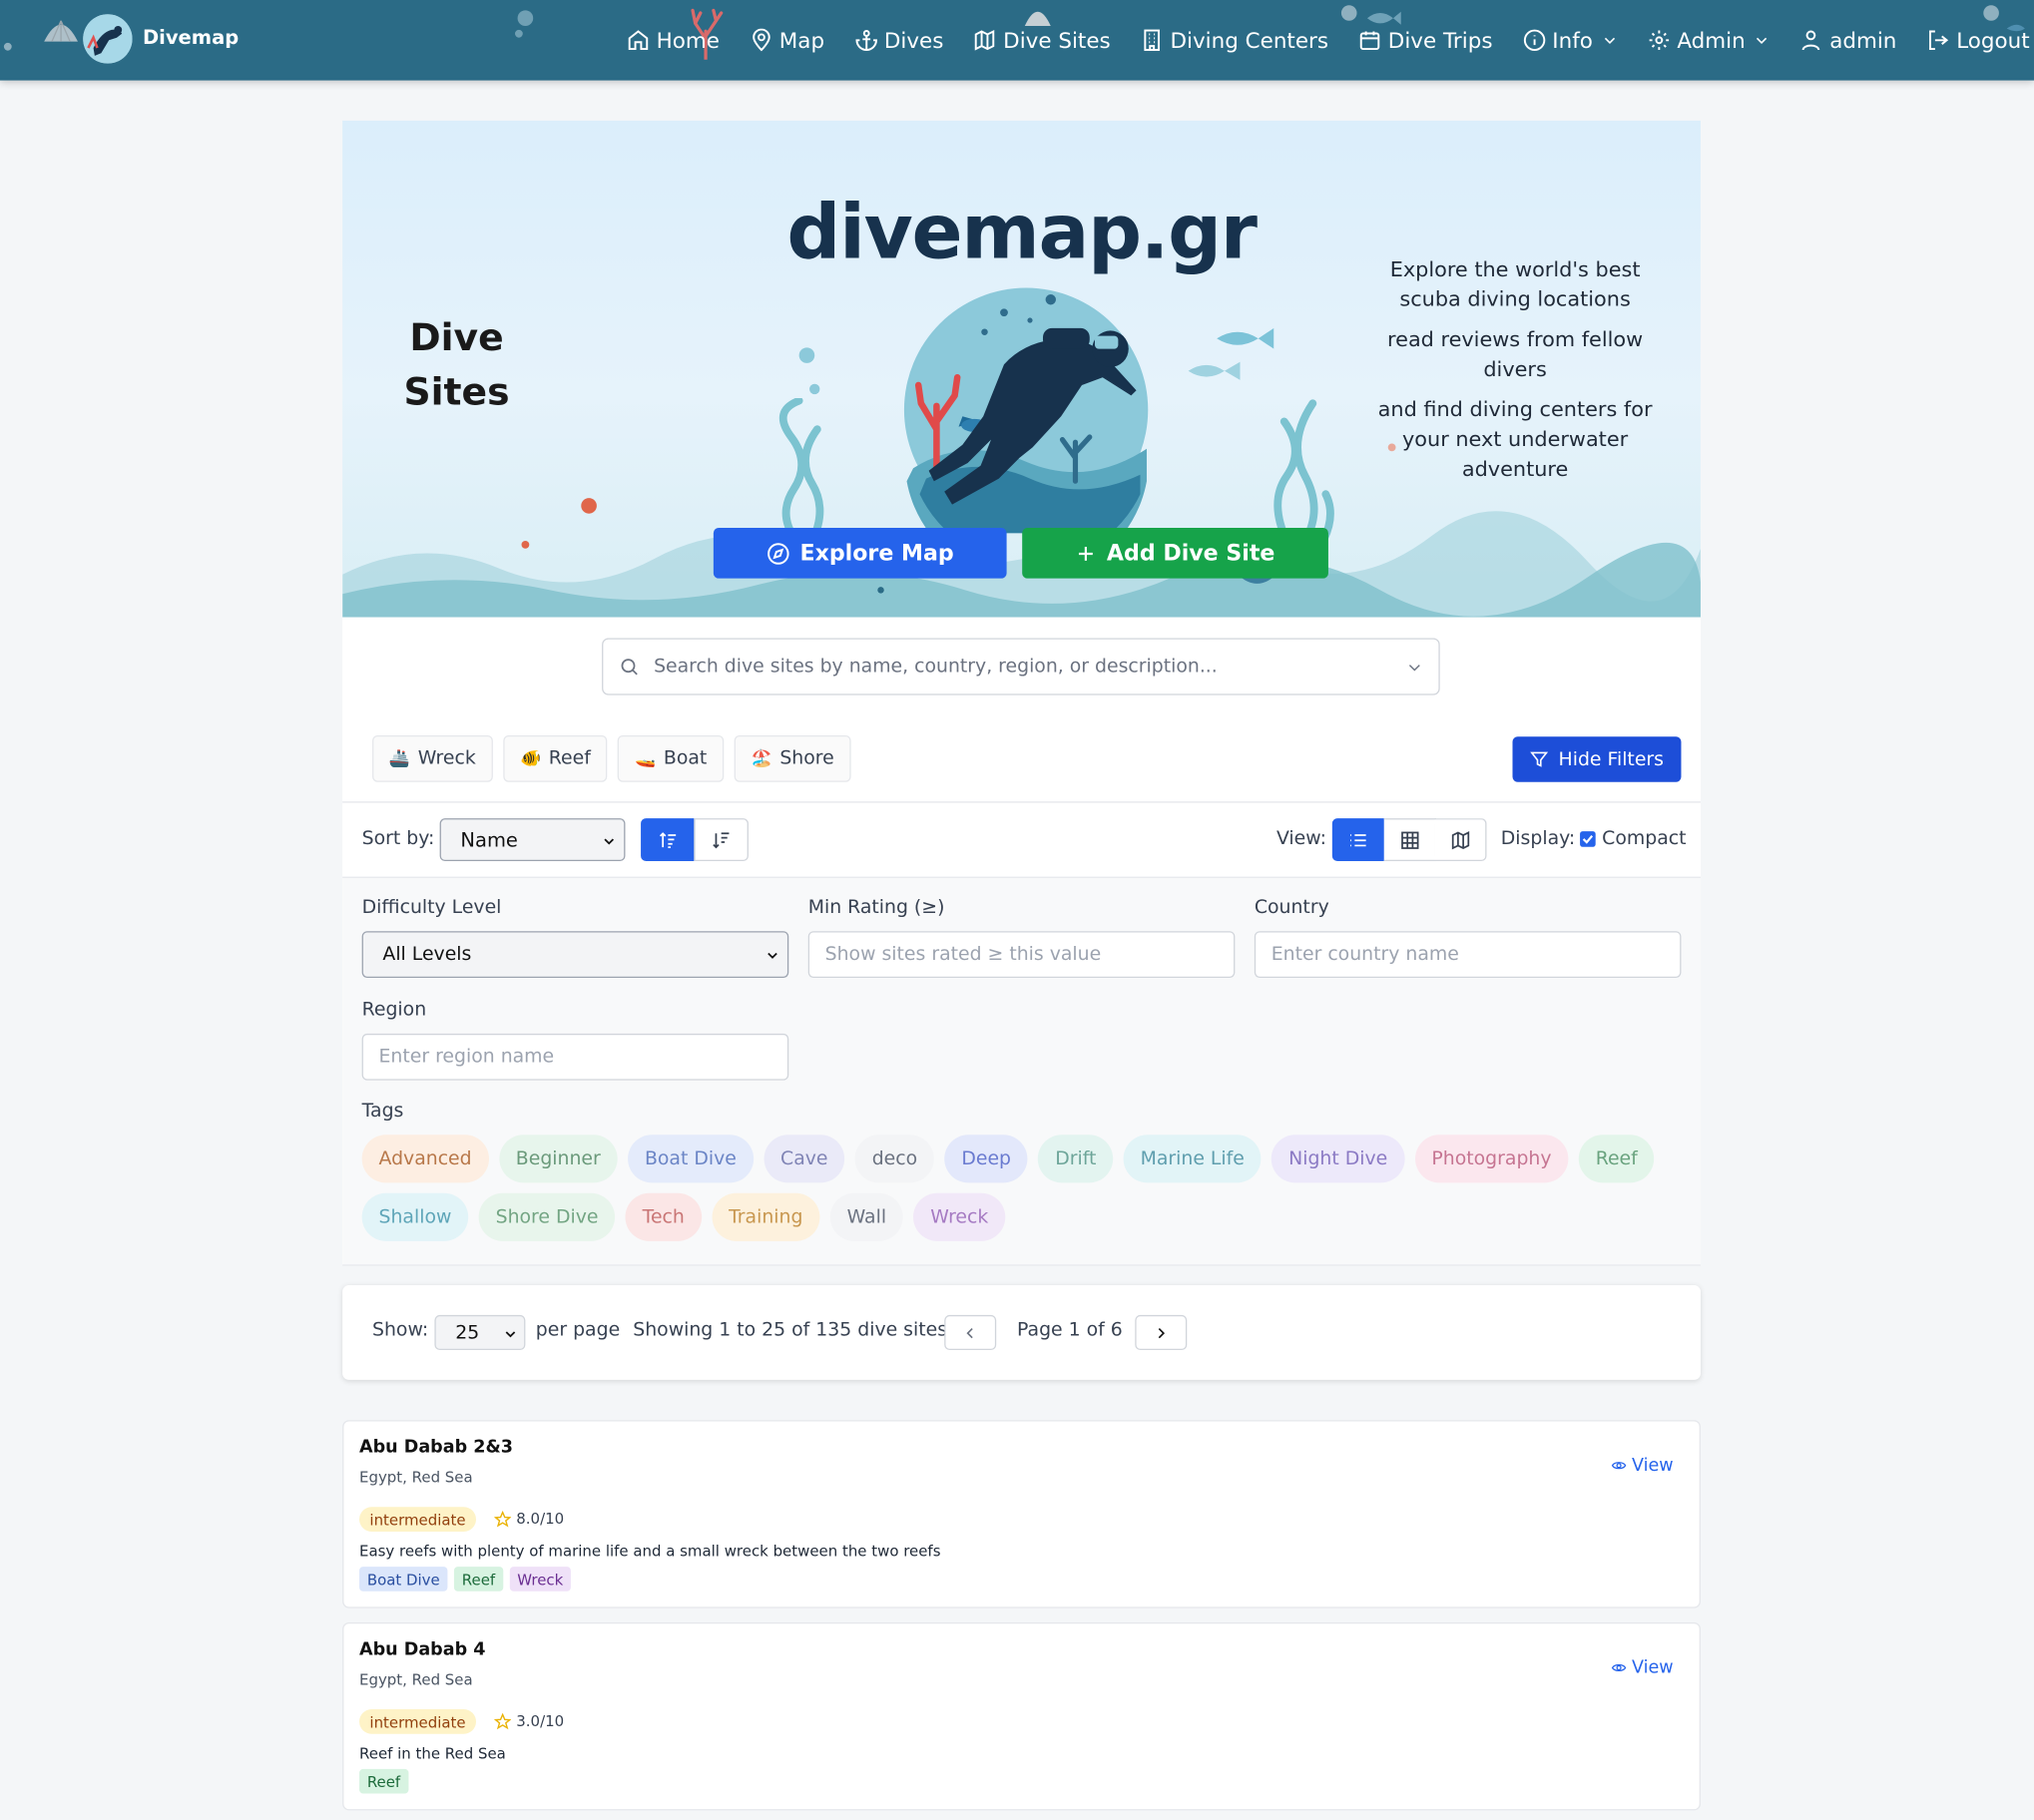 The height and width of the screenshot is (1820, 2034). What do you see at coordinates (1369, 41) in the screenshot?
I see `calendar-icon` at bounding box center [1369, 41].